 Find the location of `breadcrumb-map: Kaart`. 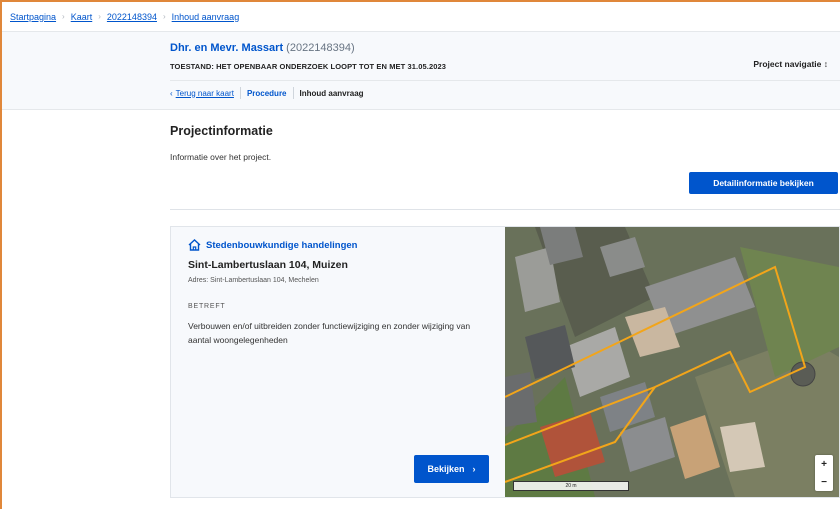

breadcrumb-map: Kaart is located at coordinates (82, 17).